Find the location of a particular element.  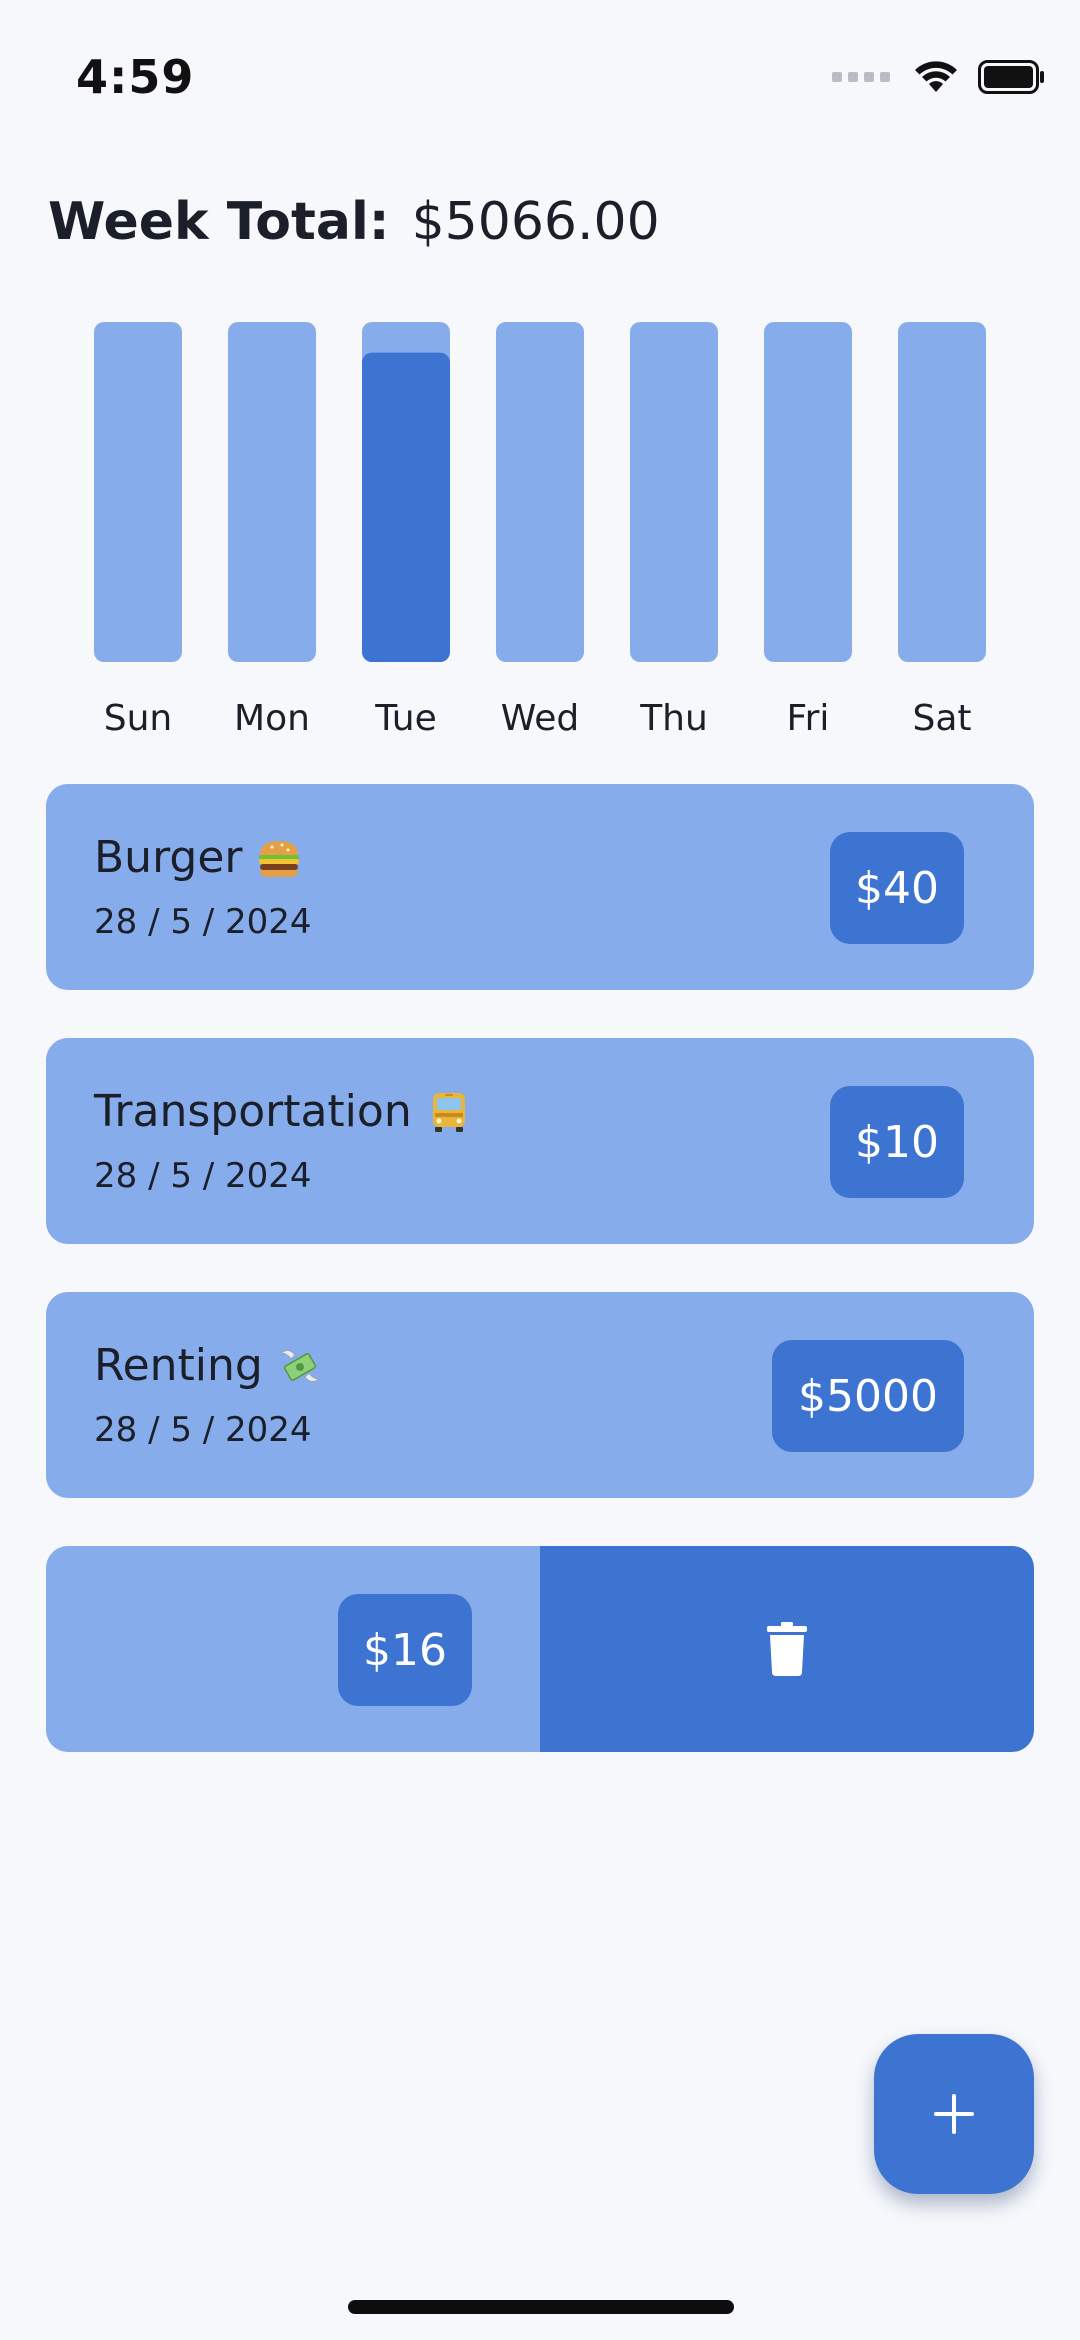

chart-day-label: Mon is located at coordinates (272, 718).